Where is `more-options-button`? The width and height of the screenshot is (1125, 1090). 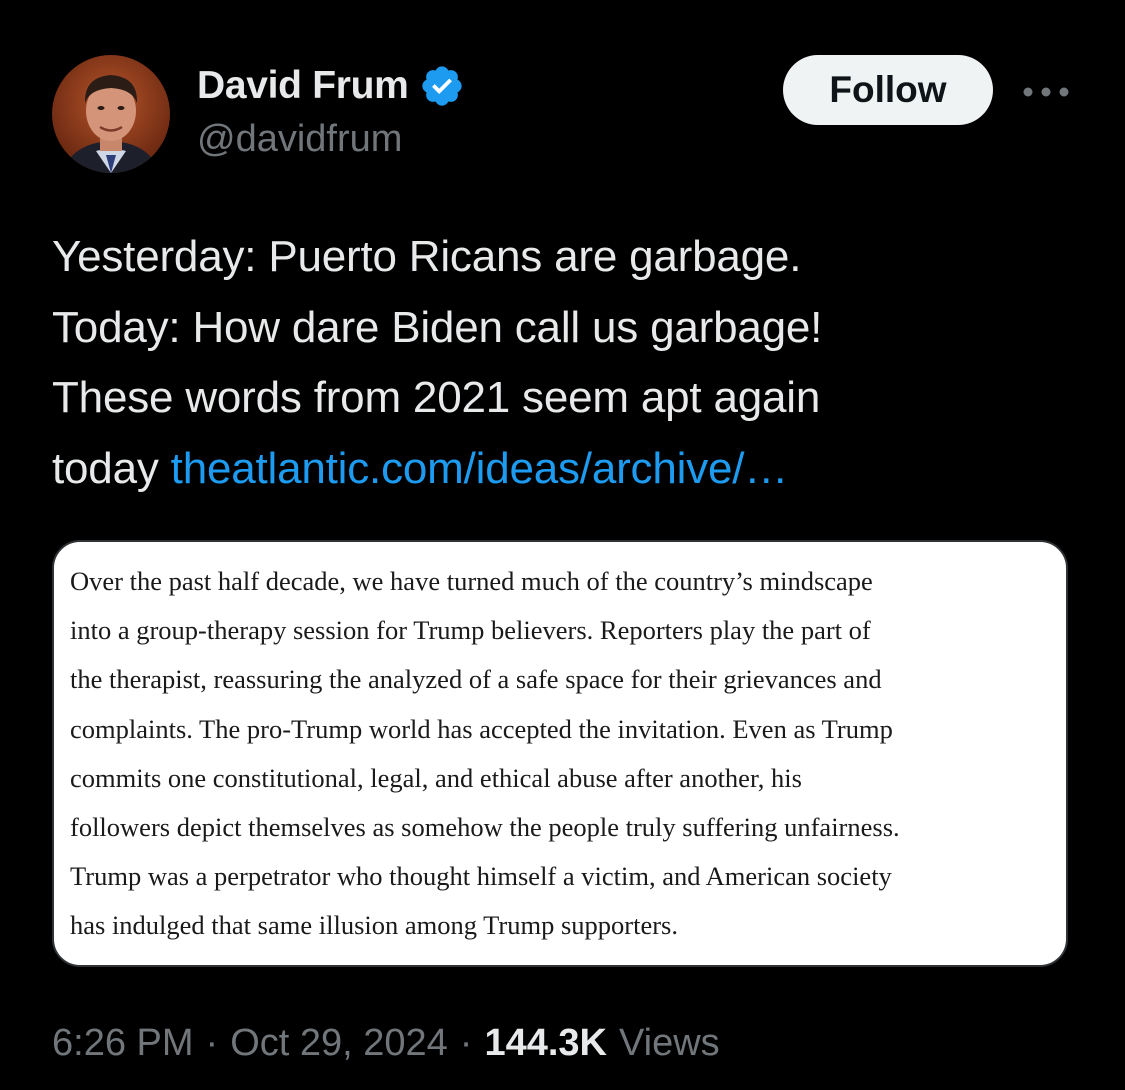 more-options-button is located at coordinates (1046, 92).